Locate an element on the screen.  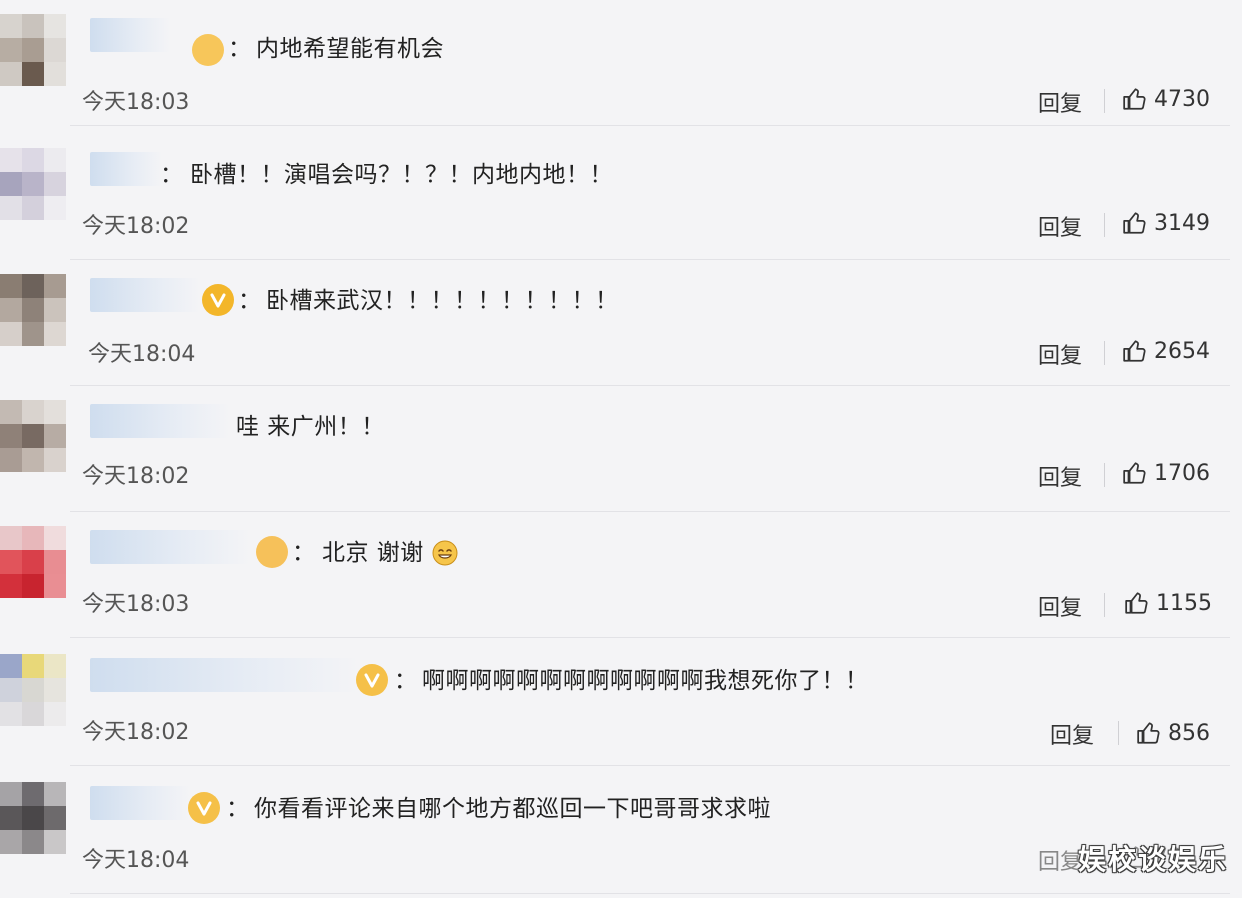
comment-row: ： 卧槽来武汉！！！！！！！！！！ 今天18:04 回复 2654 is located at coordinates (621, 323).